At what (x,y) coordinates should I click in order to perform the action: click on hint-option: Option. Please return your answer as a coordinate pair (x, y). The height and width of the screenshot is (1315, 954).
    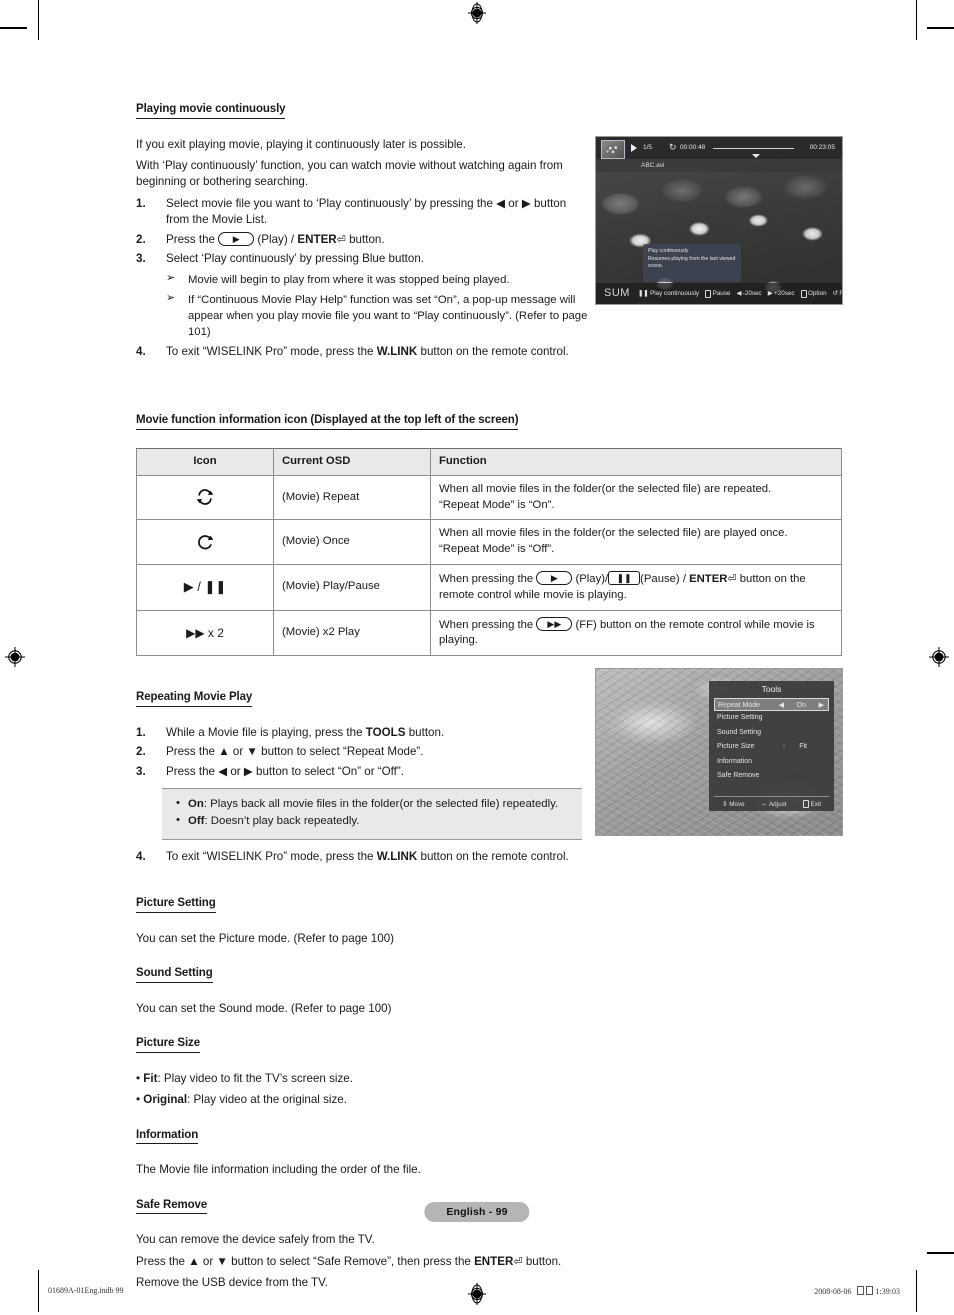
    Looking at the image, I should click on (813, 293).